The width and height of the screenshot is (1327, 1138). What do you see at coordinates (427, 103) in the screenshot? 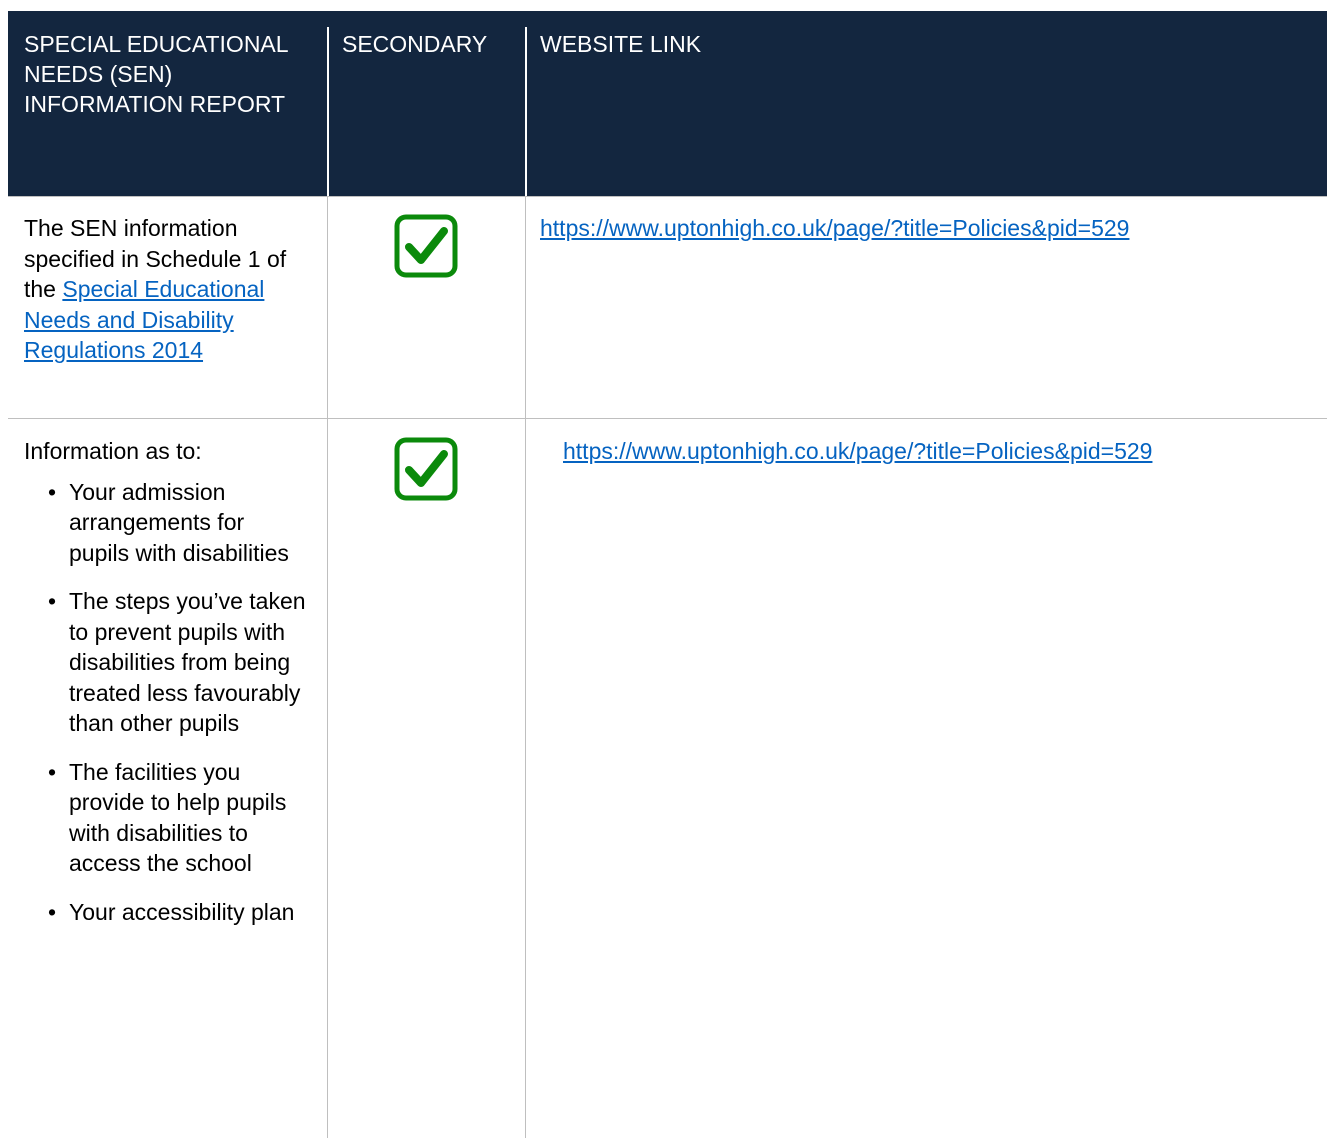
I see `header-cell-secondary: SECONDARY` at bounding box center [427, 103].